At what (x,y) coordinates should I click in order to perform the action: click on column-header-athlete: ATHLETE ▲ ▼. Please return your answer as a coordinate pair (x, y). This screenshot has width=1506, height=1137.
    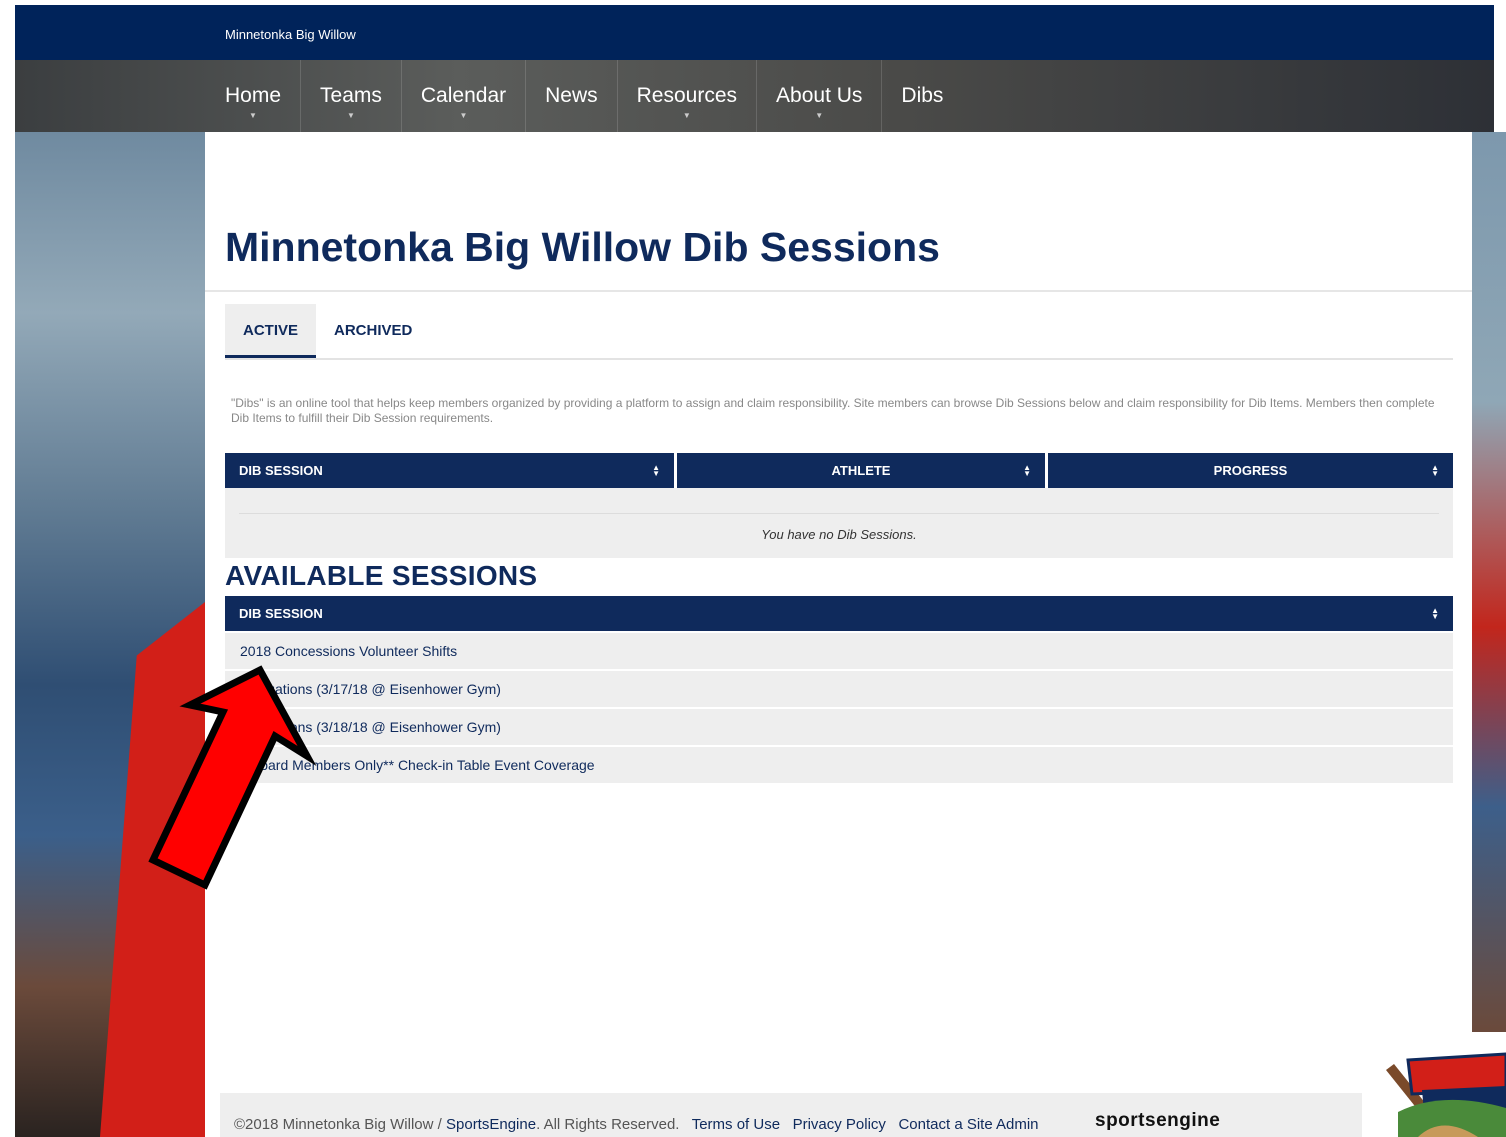
    Looking at the image, I should click on (861, 470).